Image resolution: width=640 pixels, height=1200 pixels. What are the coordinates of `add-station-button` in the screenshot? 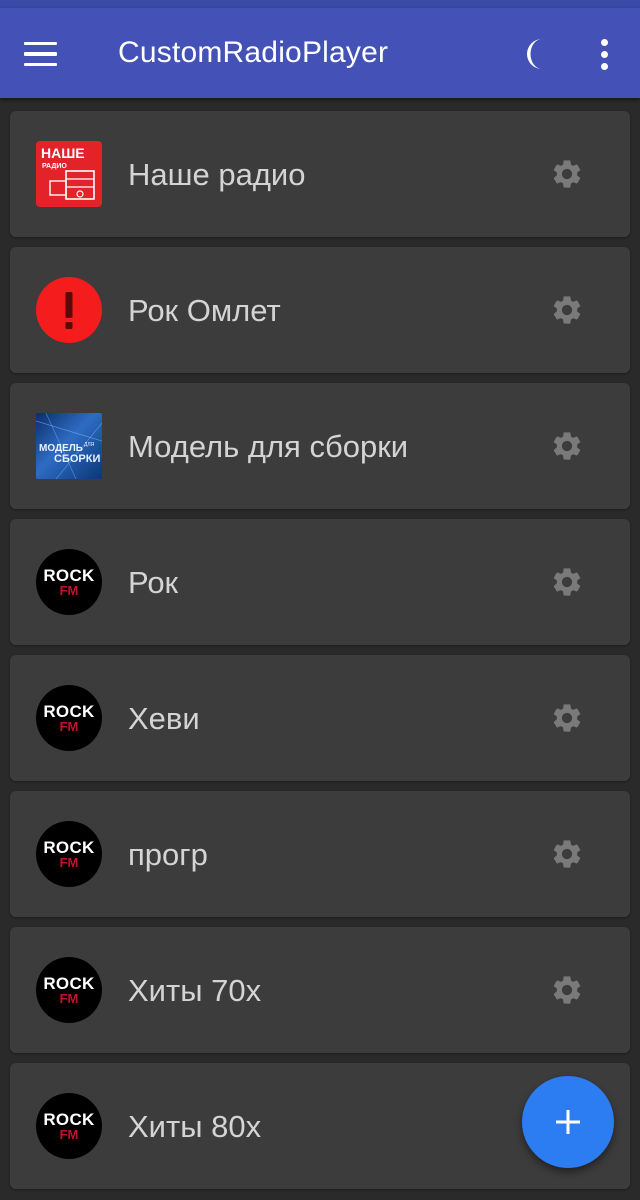 It's located at (568, 1122).